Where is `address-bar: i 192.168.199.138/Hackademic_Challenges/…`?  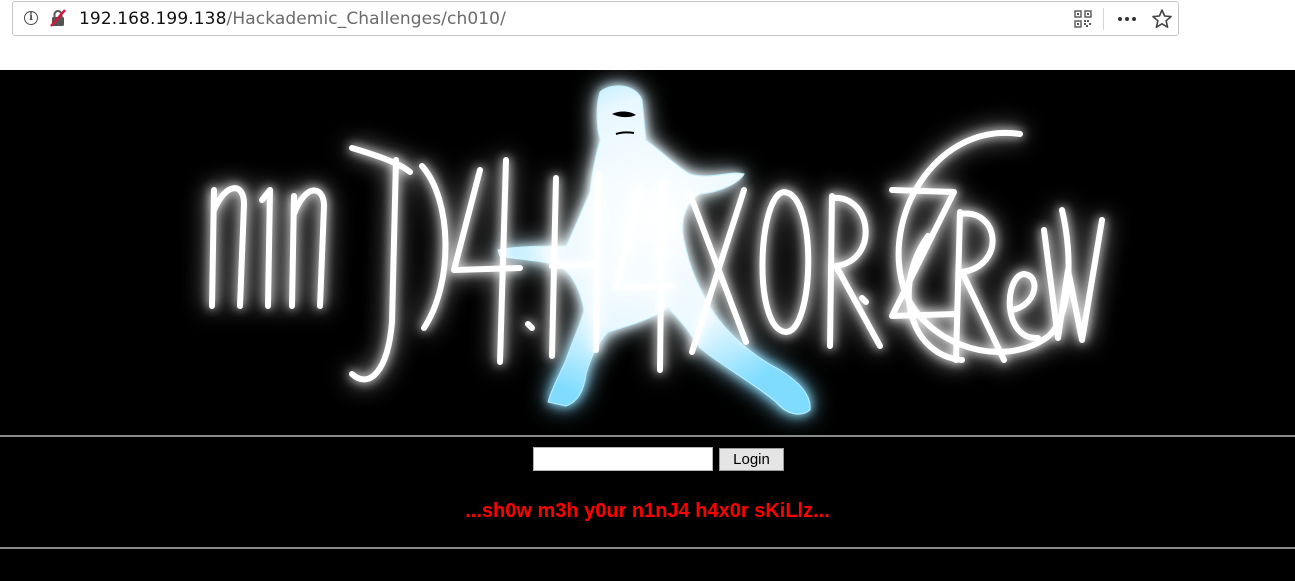
address-bar: i 192.168.199.138/Hackademic_Challenges/… is located at coordinates (595, 18).